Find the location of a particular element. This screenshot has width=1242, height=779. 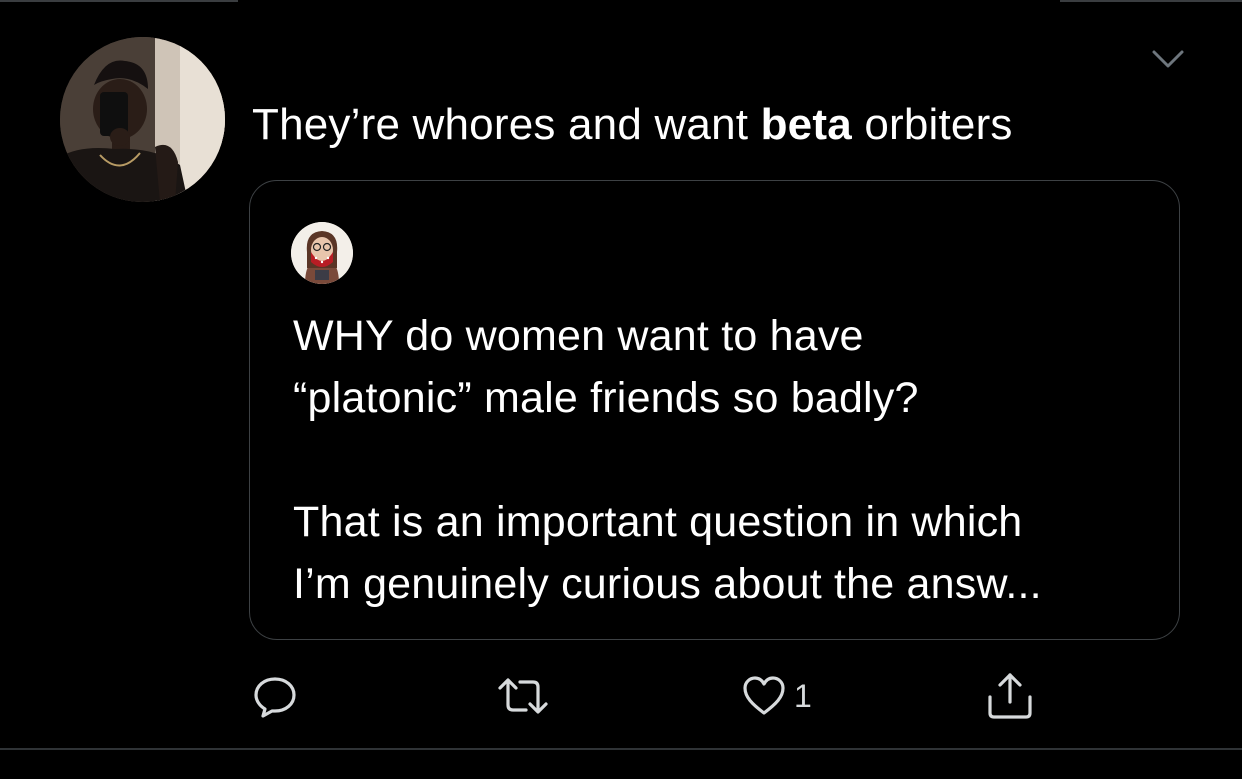

top-divider-left is located at coordinates (119, 1).